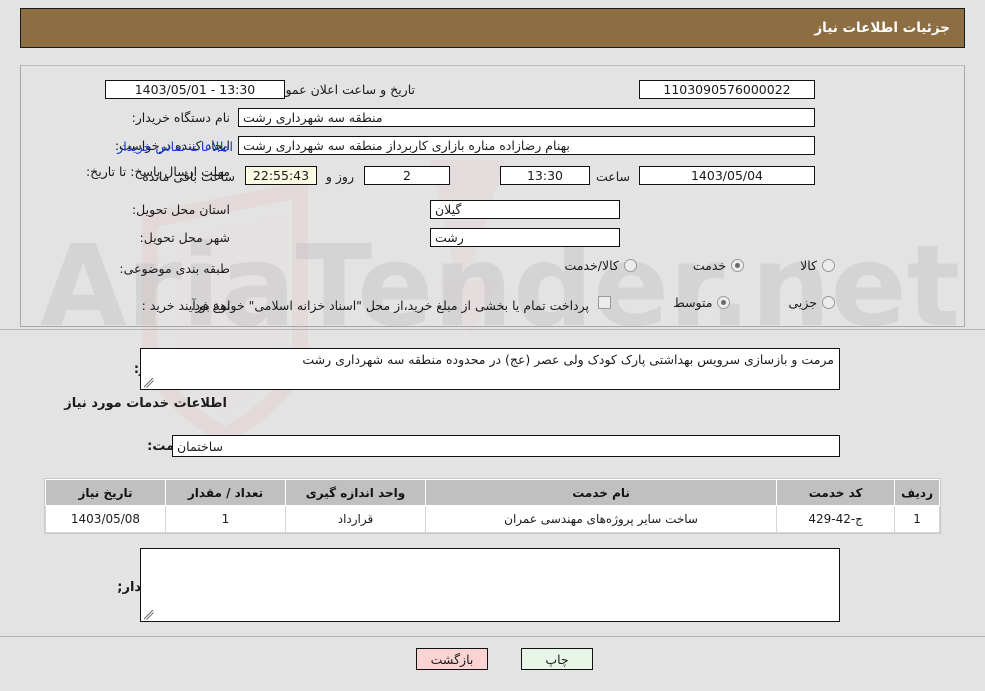  Describe the element at coordinates (591, 265) in the screenshot. I see `category-option-label: کالا/خدمت` at that location.